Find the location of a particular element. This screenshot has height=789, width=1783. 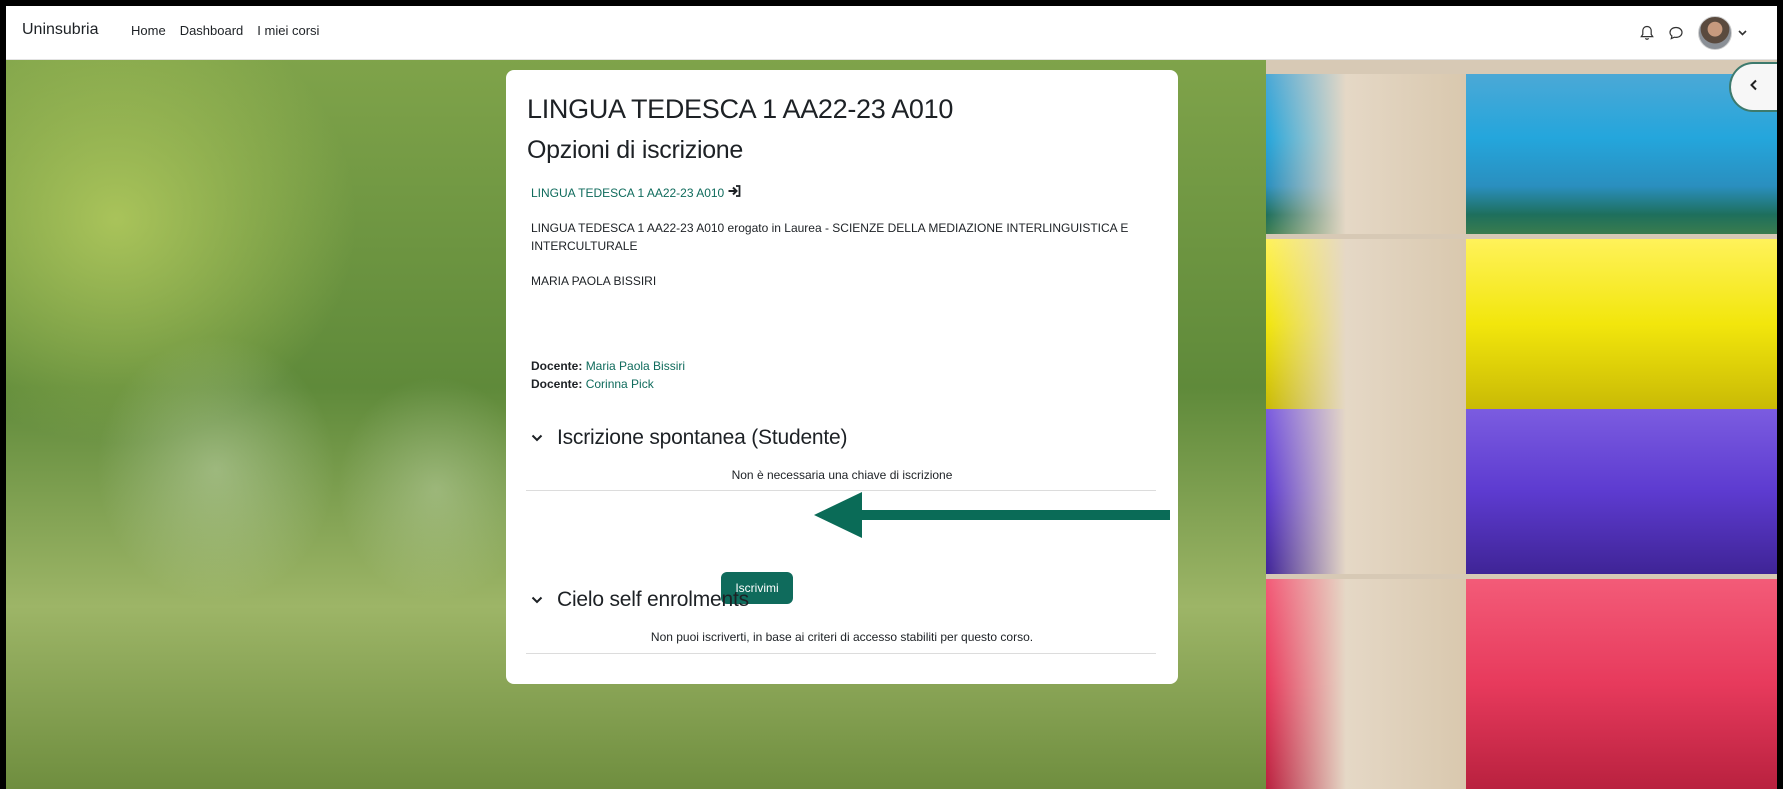

contact-link-corinna-pick: Corinna Pick is located at coordinates (620, 384).